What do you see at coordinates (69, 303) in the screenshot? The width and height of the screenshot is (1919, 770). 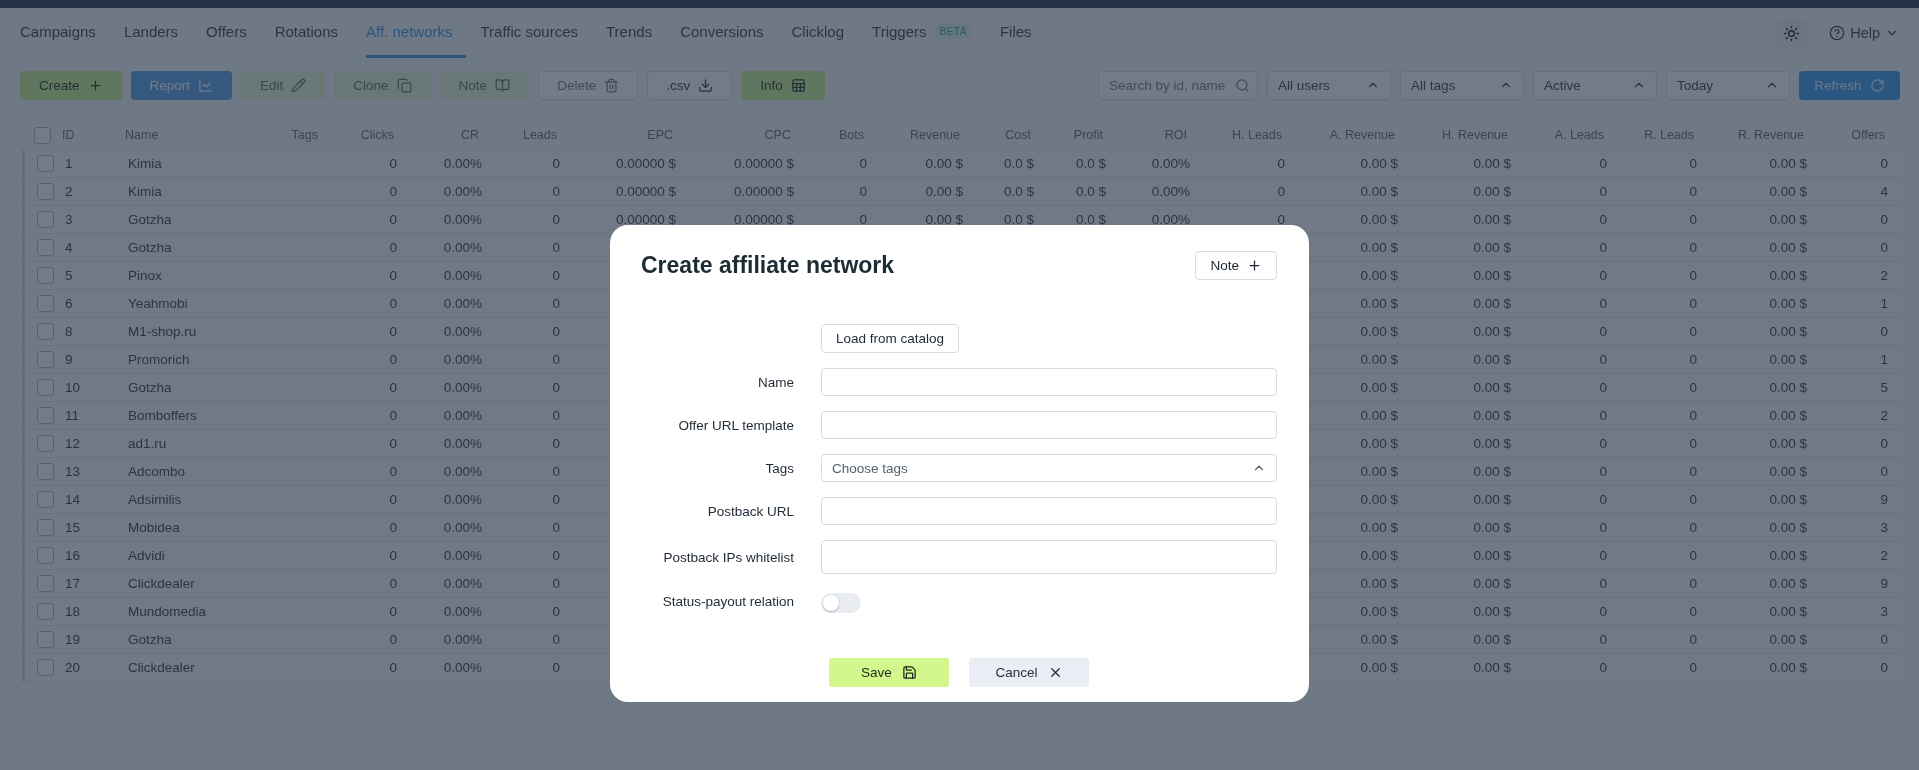 I see `table-cell-text: 6` at bounding box center [69, 303].